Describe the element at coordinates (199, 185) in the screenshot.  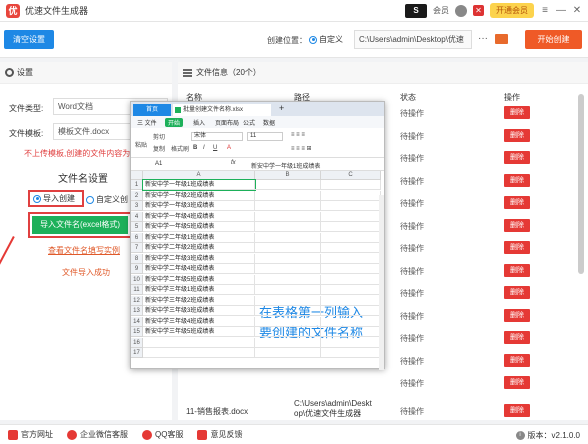
I see `cell-a: 新安中学一年级1班成绩表` at that location.